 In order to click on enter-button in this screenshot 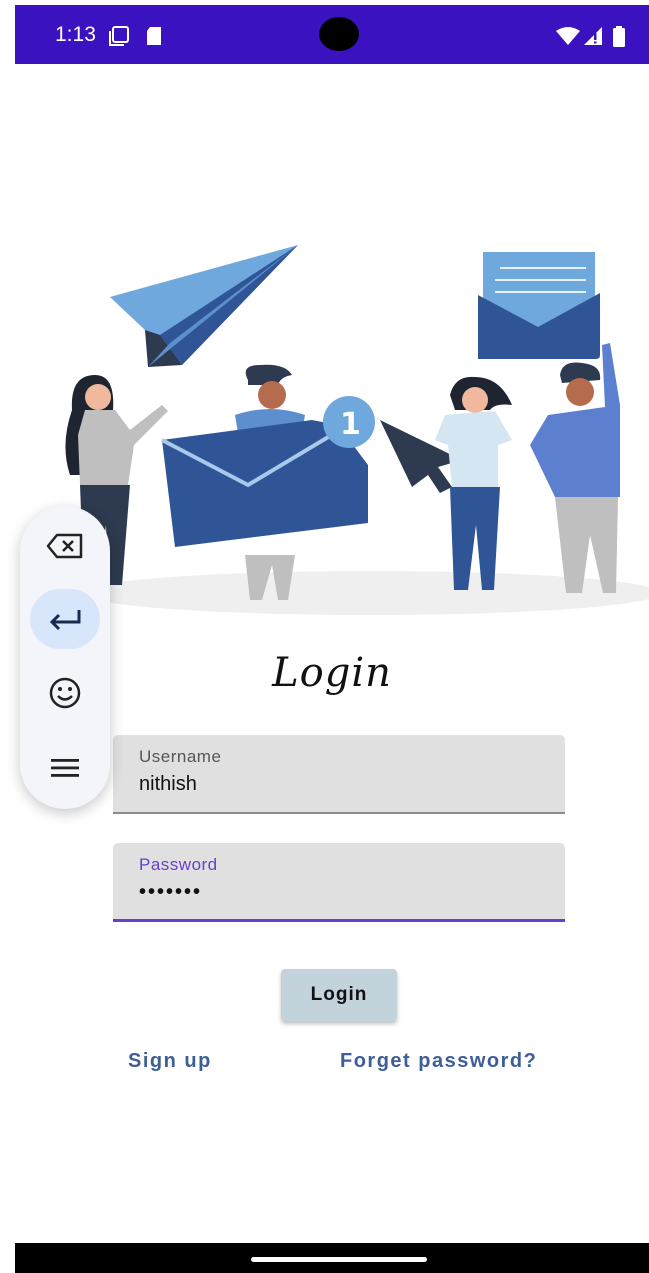, I will do `click(65, 619)`.